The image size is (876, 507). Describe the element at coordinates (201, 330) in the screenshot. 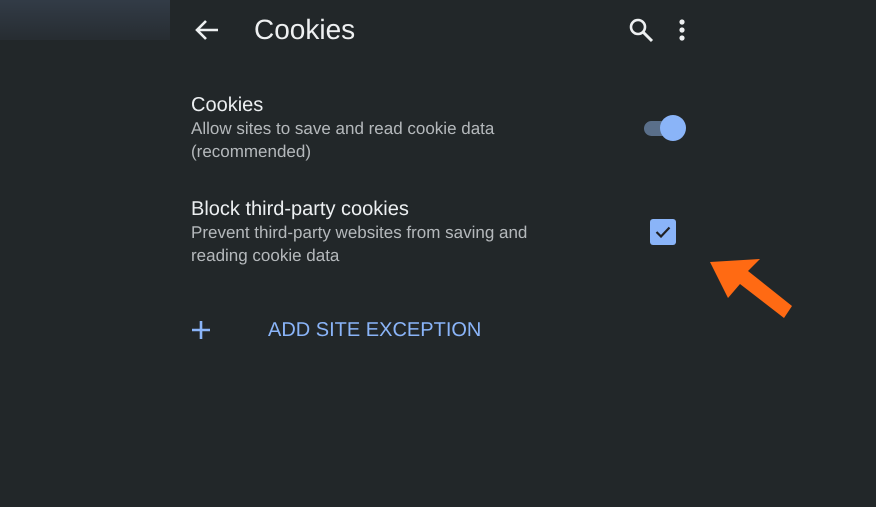

I see `plus-icon` at that location.